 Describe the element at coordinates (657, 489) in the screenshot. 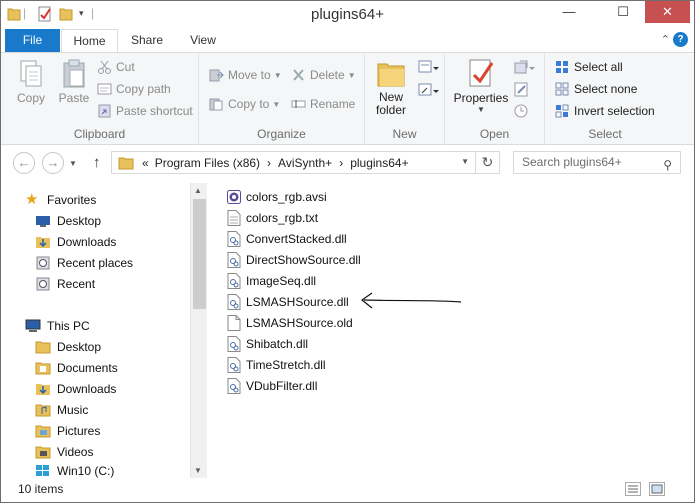

I see `large-icons-view-icon` at that location.